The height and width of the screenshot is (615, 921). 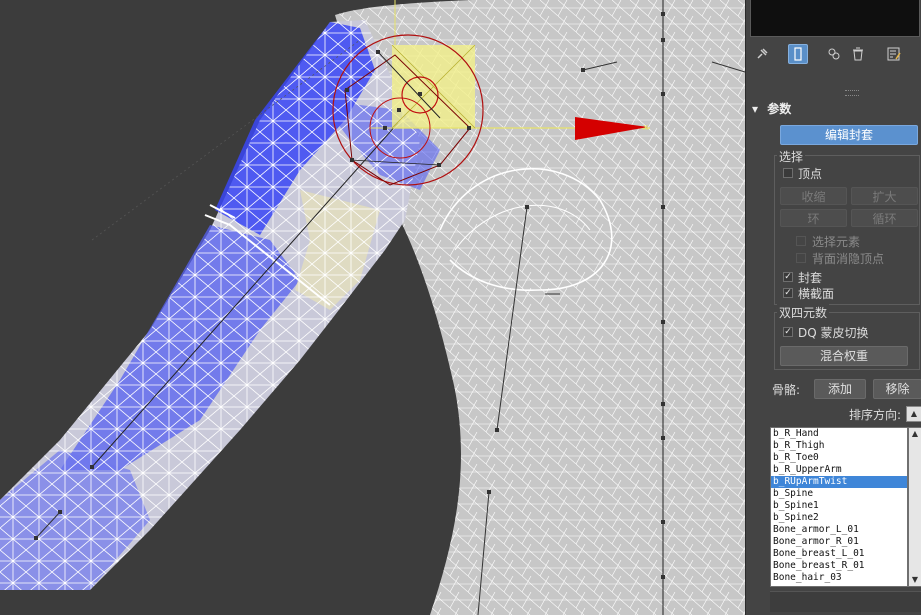 What do you see at coordinates (788, 293) in the screenshot?
I see `cross-sections-checkbox: ✓` at bounding box center [788, 293].